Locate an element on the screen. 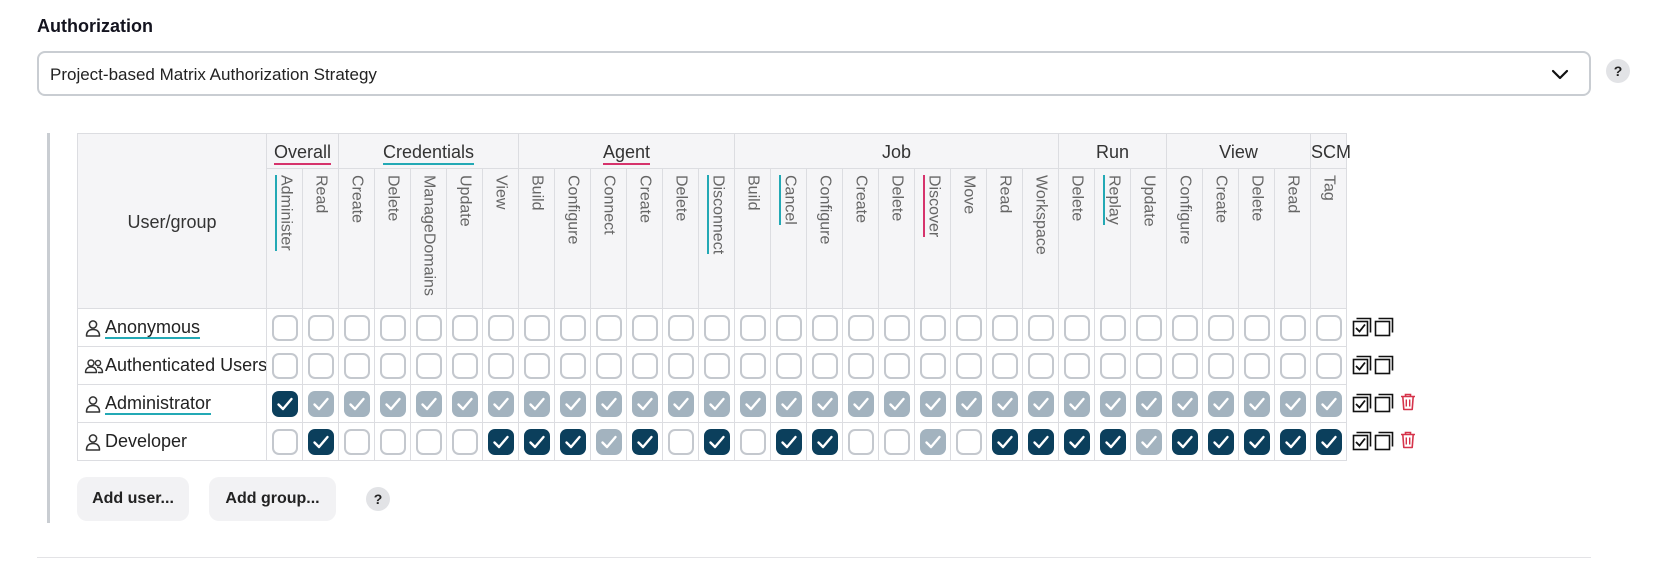 This screenshot has width=1660, height=568. permission-header-label: Cancel is located at coordinates (788, 200).